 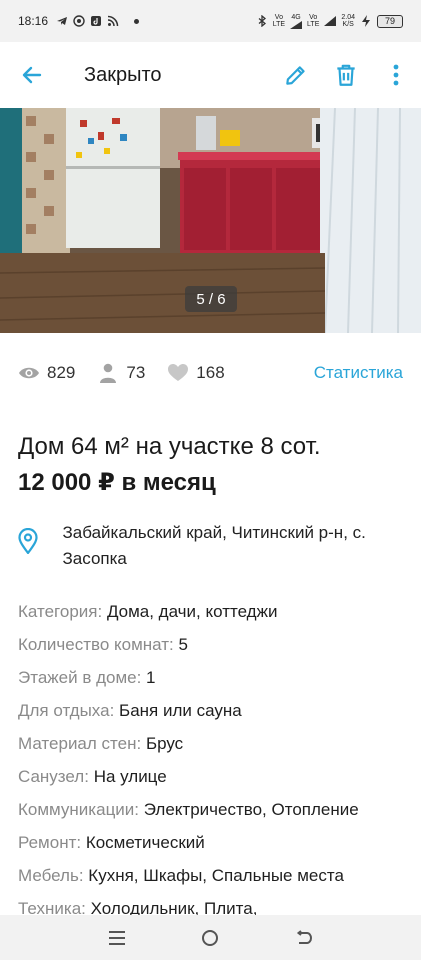 I want to click on back-icon, so click(x=305, y=936).